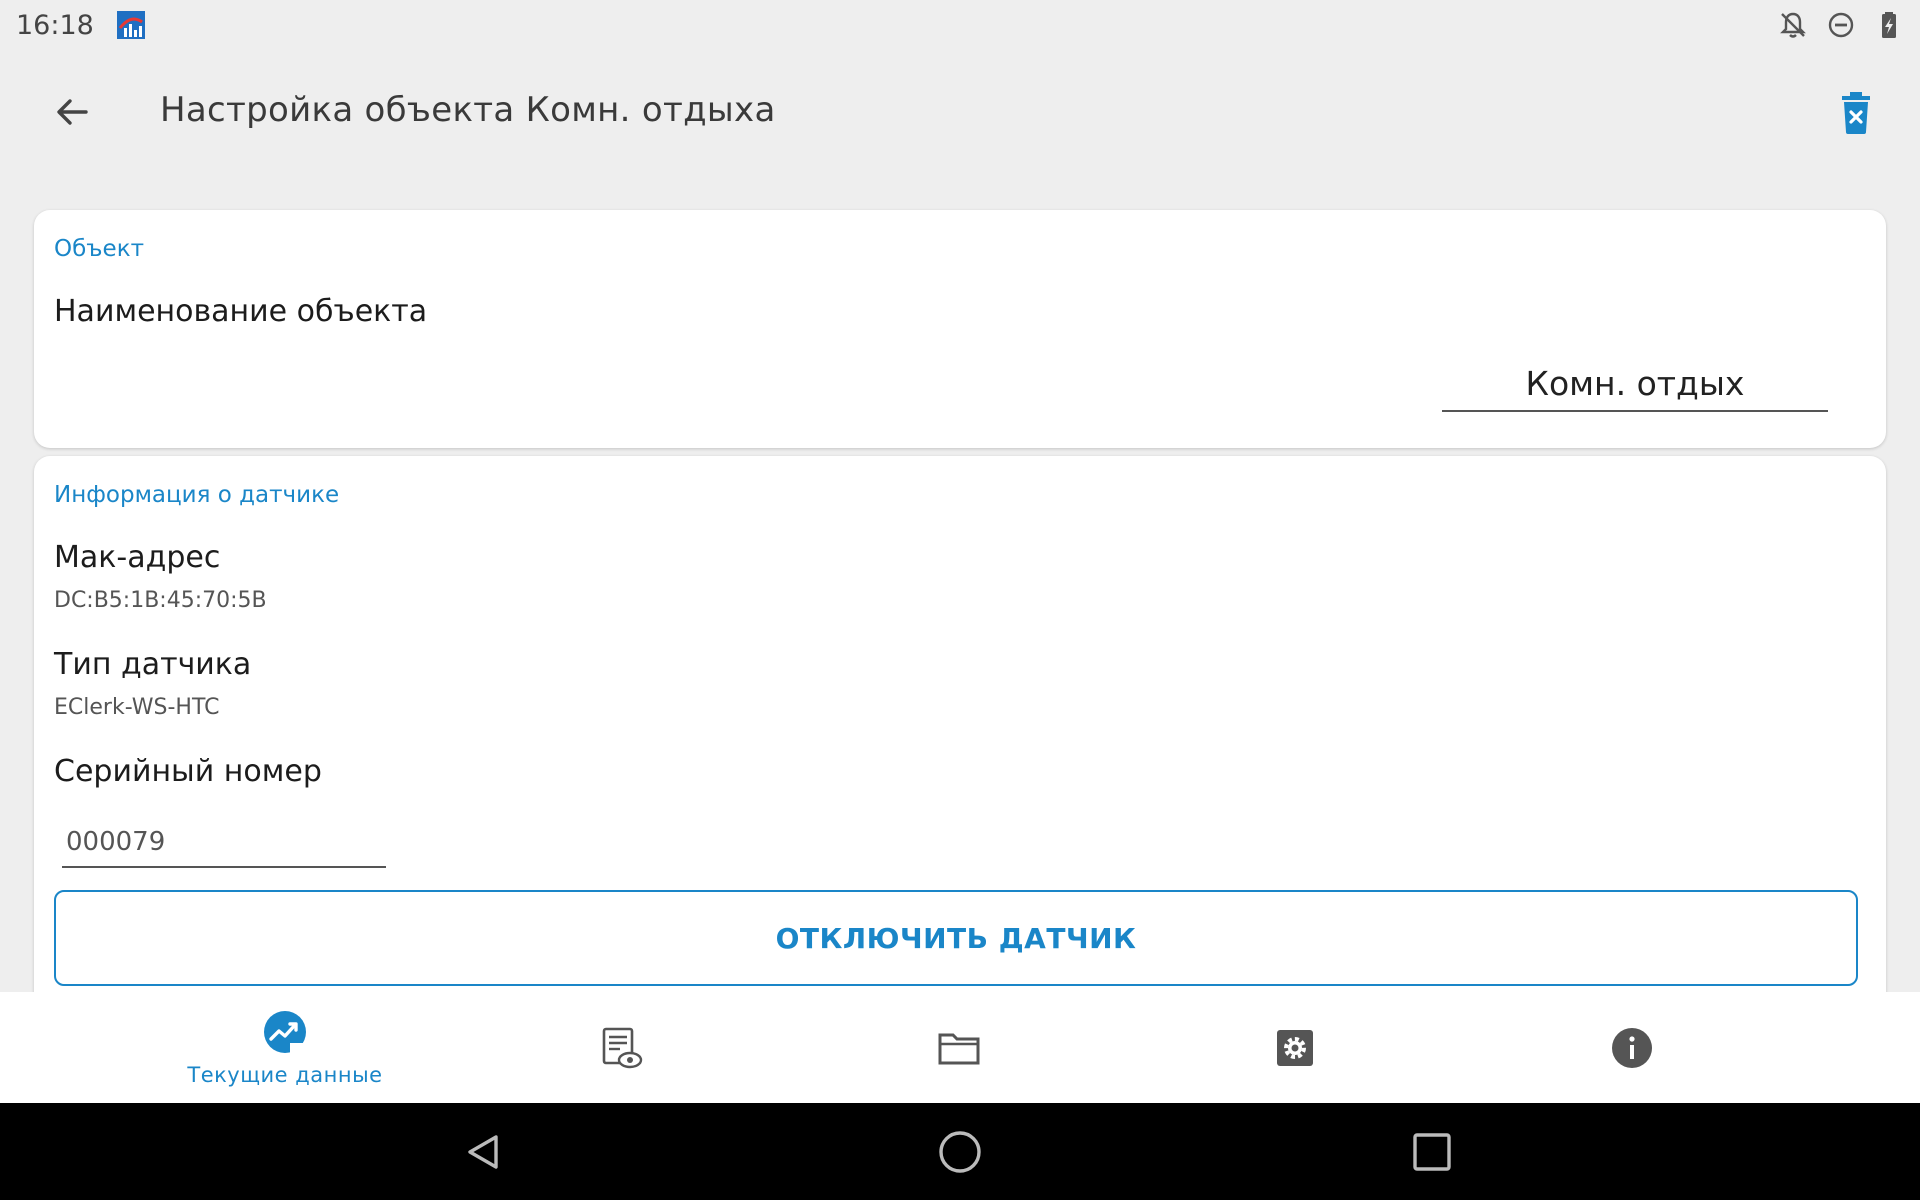 Image resolution: width=1920 pixels, height=1200 pixels. I want to click on nav-settings, so click(1295, 1047).